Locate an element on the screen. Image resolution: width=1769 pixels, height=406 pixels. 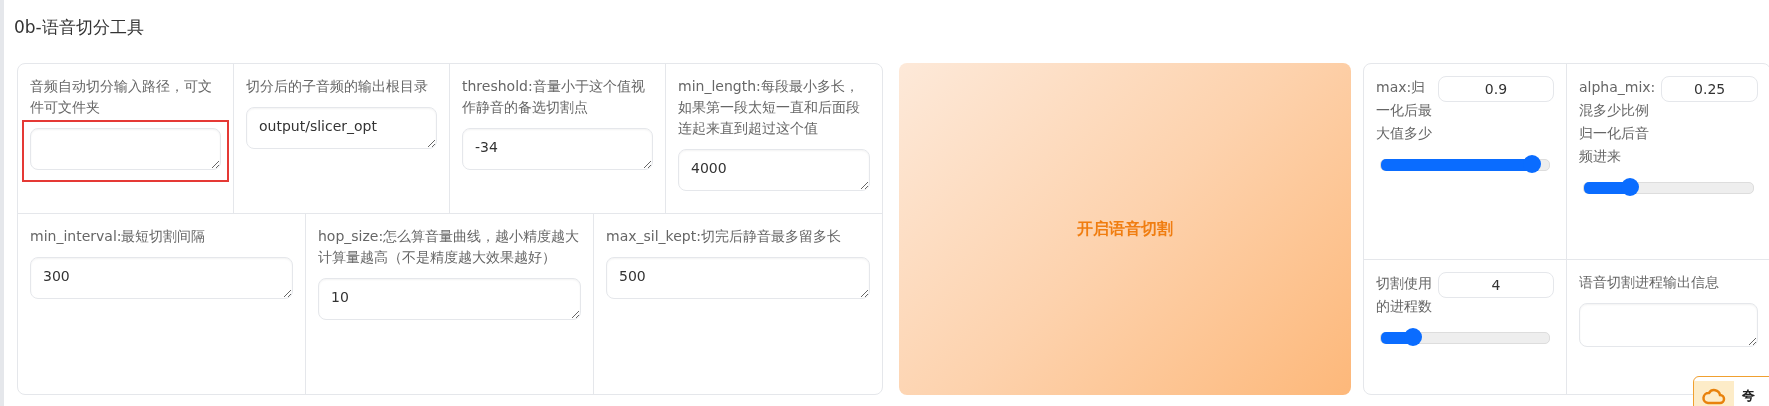
setting-label: max:归一化后最大值多少 is located at coordinates (1404, 110).